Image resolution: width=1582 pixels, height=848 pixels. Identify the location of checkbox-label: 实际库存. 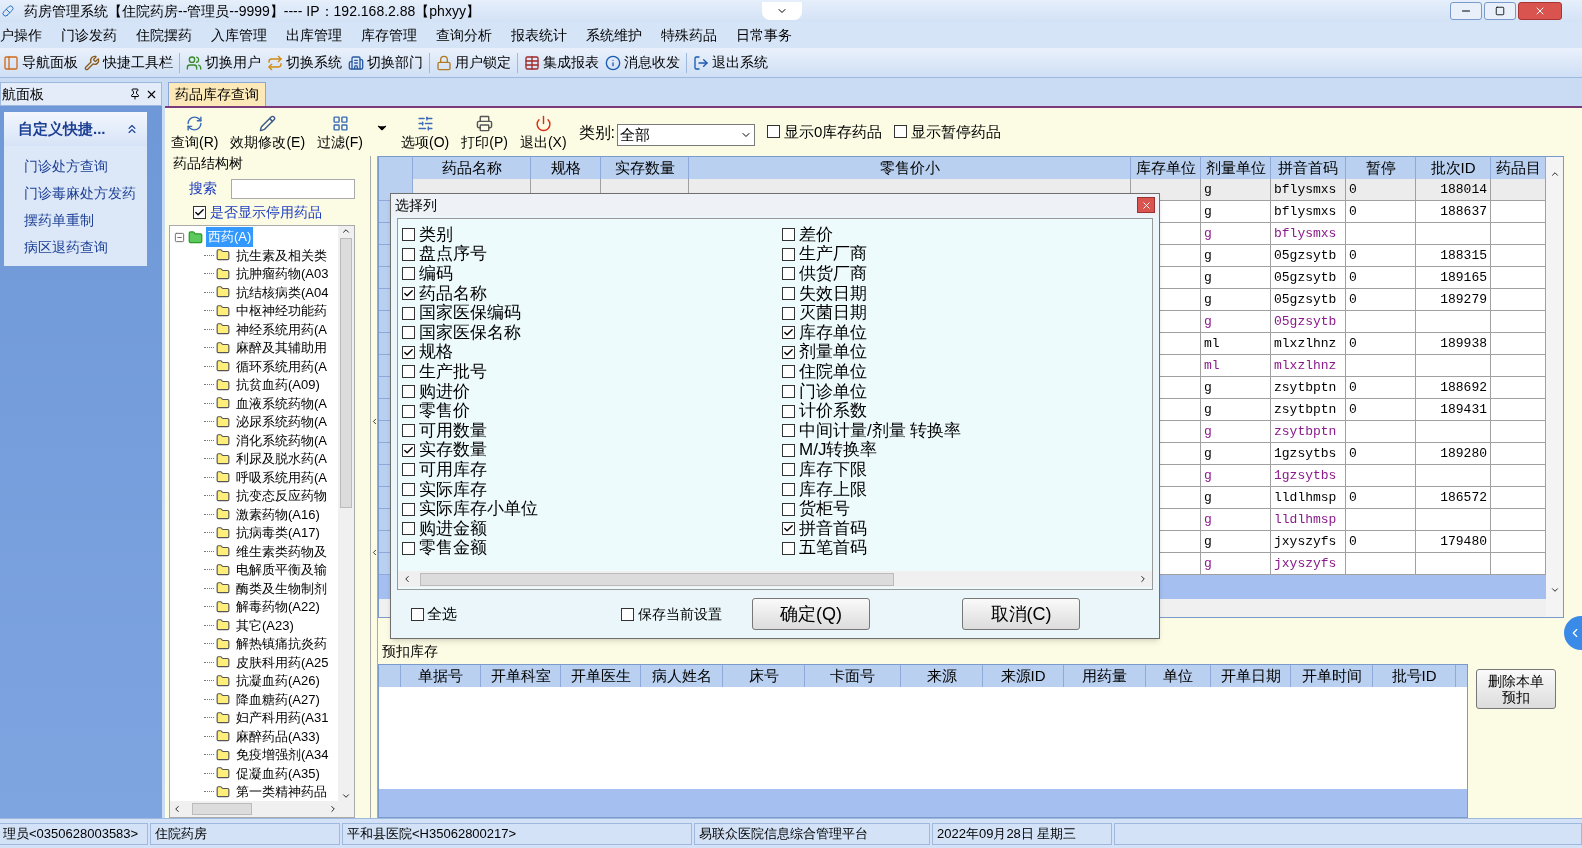
(453, 489).